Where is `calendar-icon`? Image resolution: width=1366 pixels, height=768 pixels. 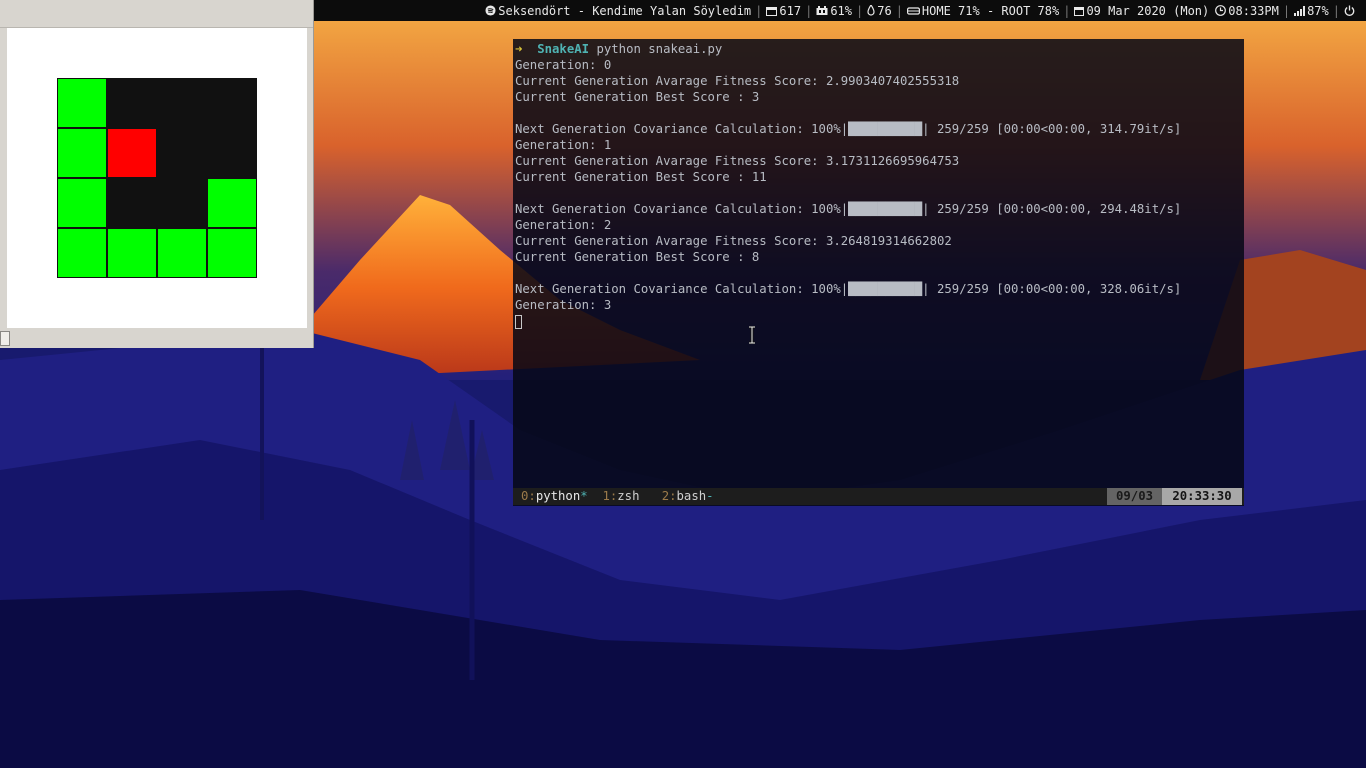 calendar-icon is located at coordinates (1079, 11).